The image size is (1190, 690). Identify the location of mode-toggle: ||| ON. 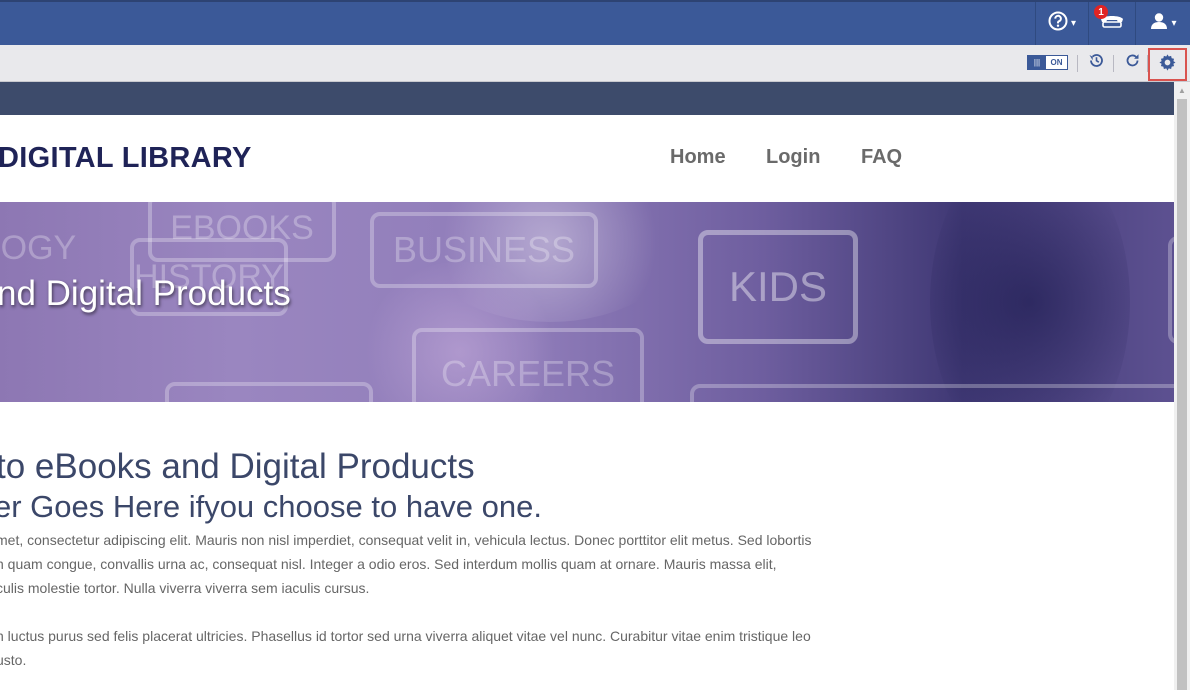
(1047, 62).